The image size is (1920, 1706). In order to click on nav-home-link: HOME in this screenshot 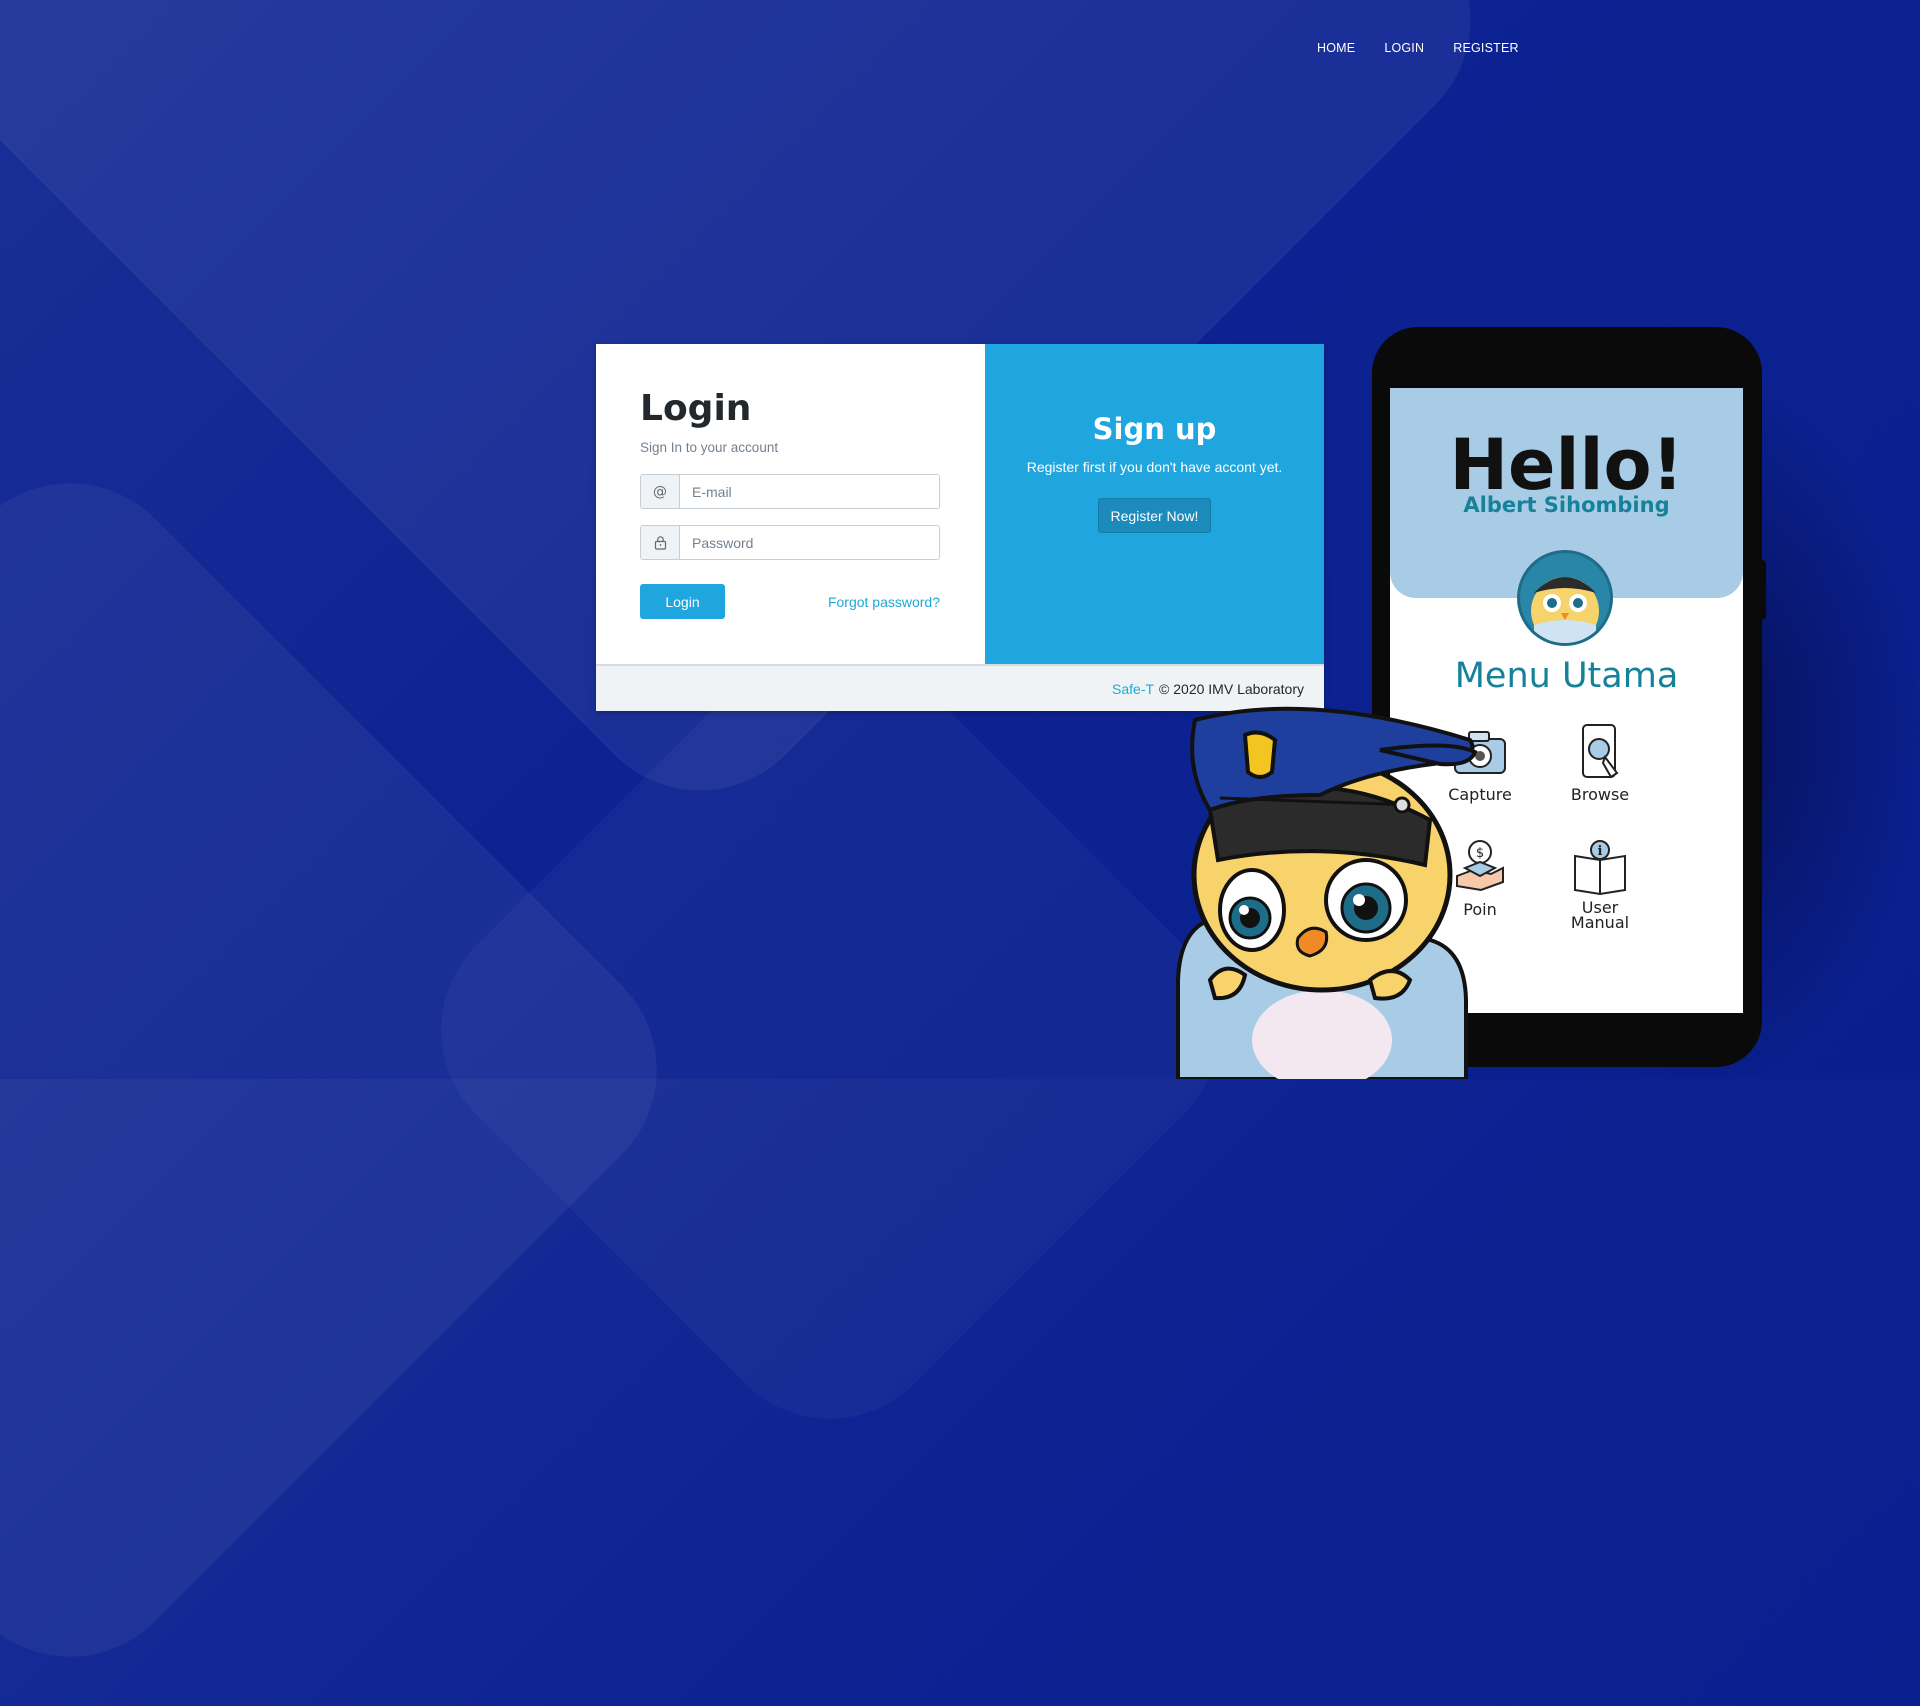, I will do `click(1336, 48)`.